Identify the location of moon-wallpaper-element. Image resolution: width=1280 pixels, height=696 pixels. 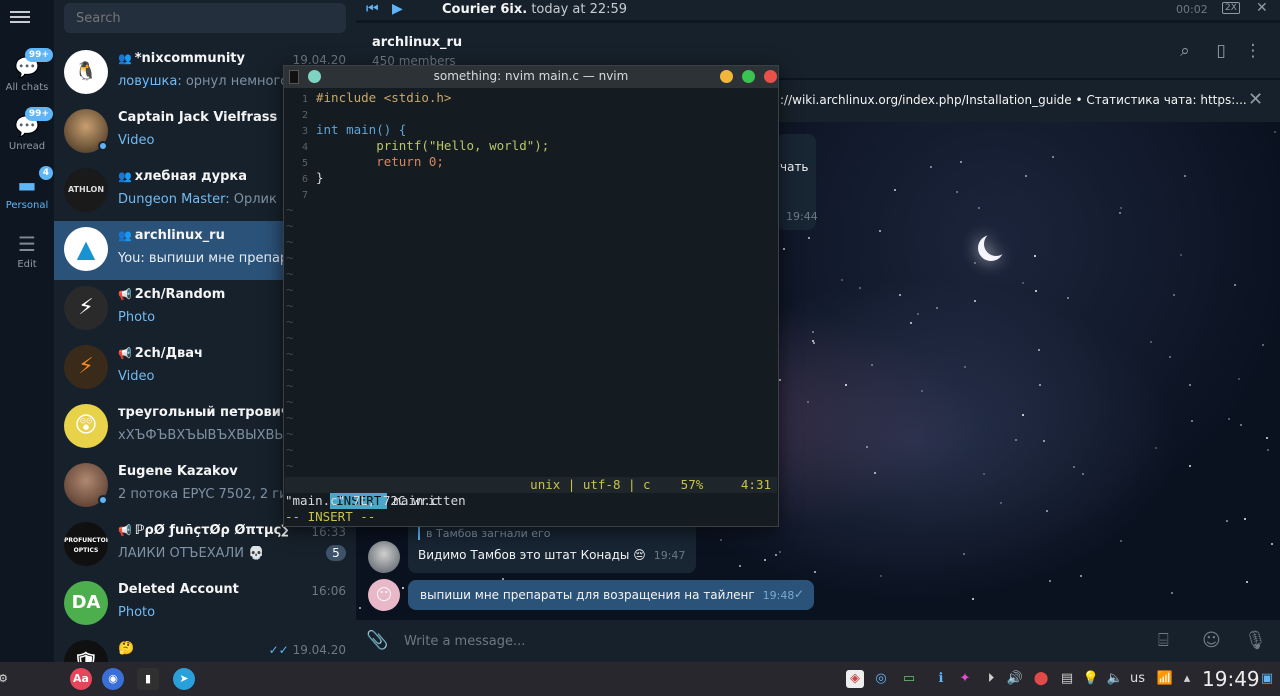
(996, 244).